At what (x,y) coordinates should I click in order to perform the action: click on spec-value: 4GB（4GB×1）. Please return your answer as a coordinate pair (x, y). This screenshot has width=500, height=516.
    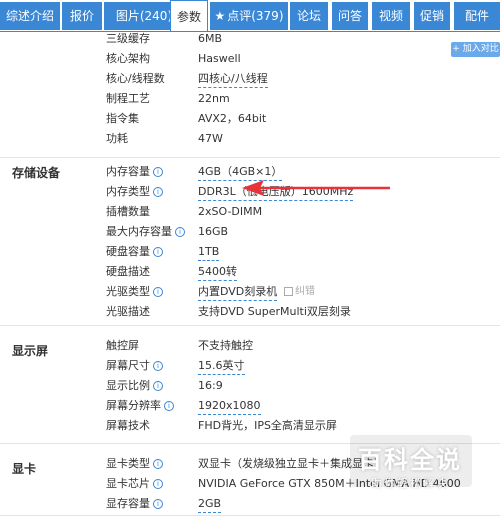
    Looking at the image, I should click on (240, 172).